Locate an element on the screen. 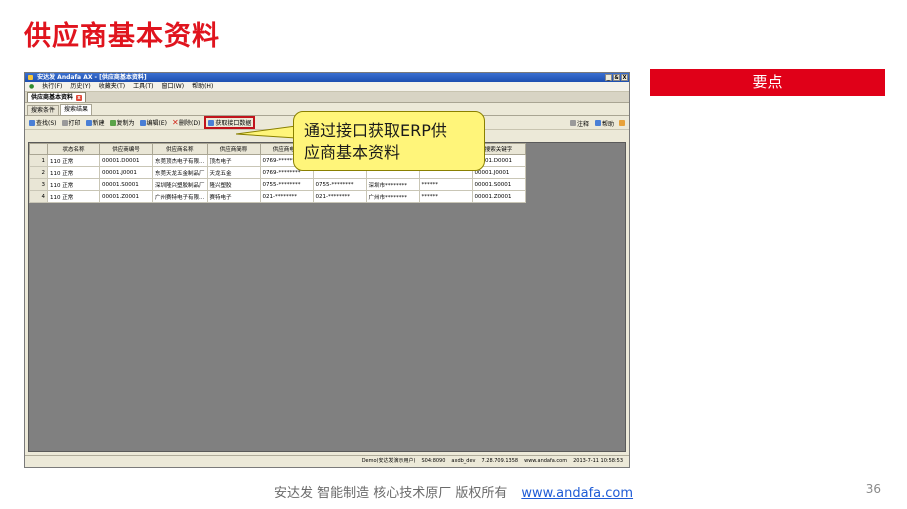  callout-text-line1: 通过接口获取ERP供 is located at coordinates (375, 130).